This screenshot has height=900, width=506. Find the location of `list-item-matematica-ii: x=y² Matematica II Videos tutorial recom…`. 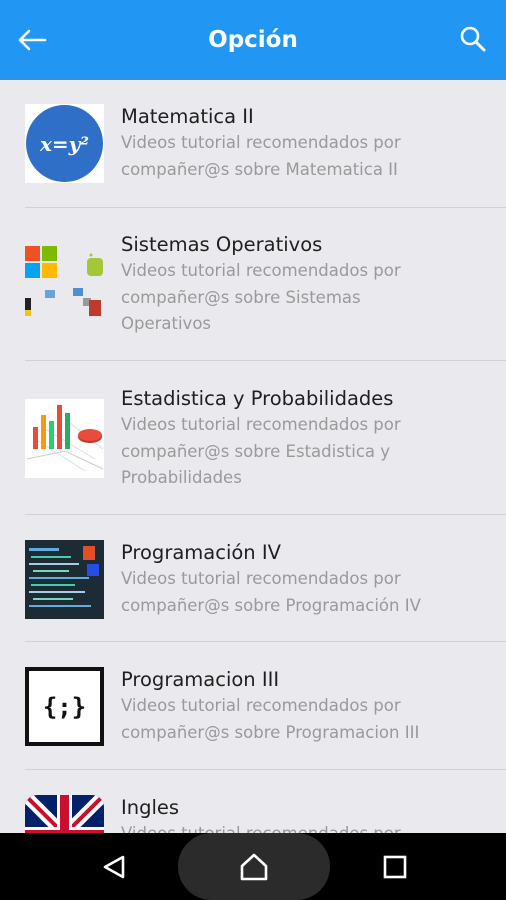

list-item-matematica-ii: x=y² Matematica II Videos tutorial recom… is located at coordinates (253, 144).